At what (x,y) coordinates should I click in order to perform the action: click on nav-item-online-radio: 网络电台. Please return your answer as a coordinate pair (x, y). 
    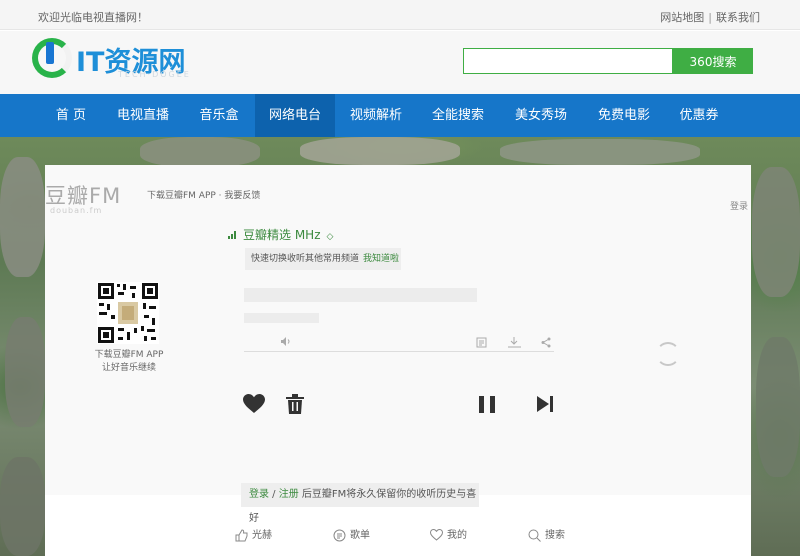
    Looking at the image, I should click on (295, 115).